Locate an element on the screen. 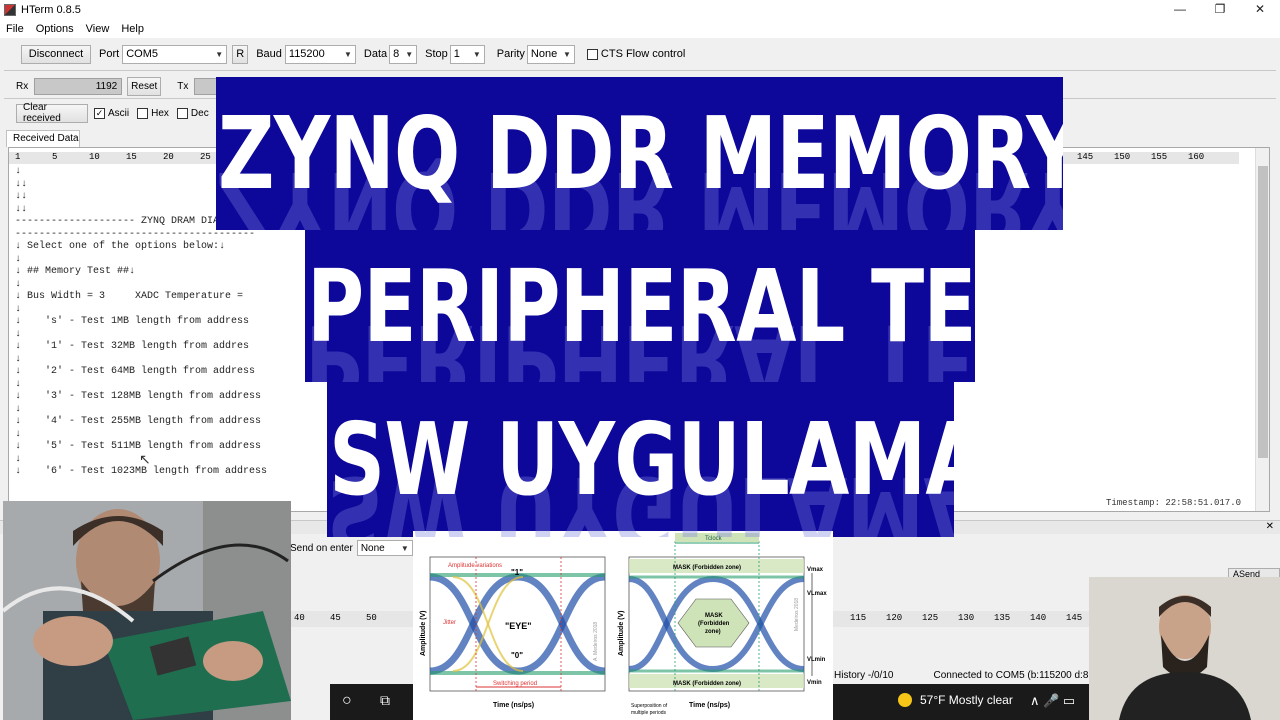  title-banner-line-1: ZYNQ DDR MEMORY VE ZYNQ DDR MEMORY VE is located at coordinates (639, 153).